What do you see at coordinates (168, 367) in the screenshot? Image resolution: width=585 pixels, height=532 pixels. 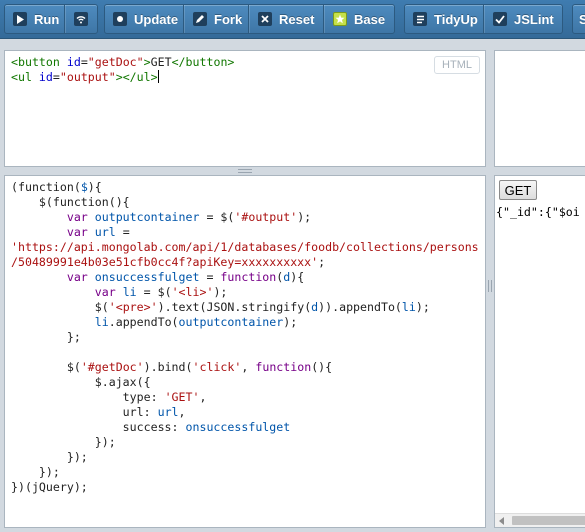 I see `code-token: ).bind(` at bounding box center [168, 367].